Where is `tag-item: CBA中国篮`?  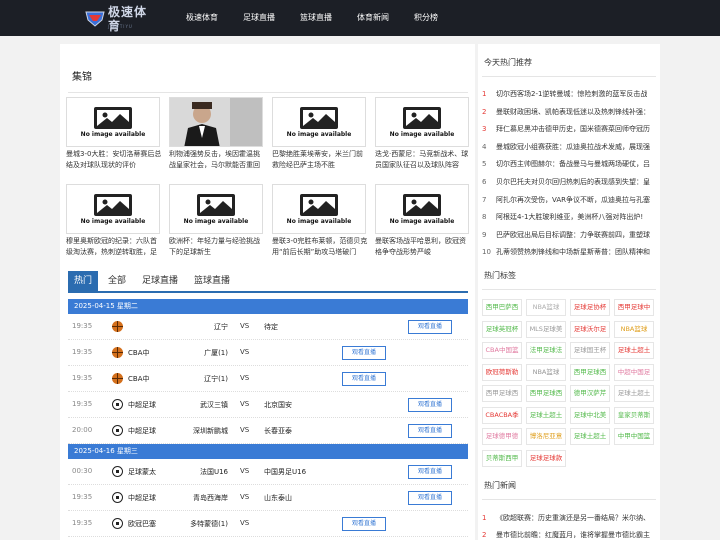 tag-item: CBA中国篮 is located at coordinates (502, 350).